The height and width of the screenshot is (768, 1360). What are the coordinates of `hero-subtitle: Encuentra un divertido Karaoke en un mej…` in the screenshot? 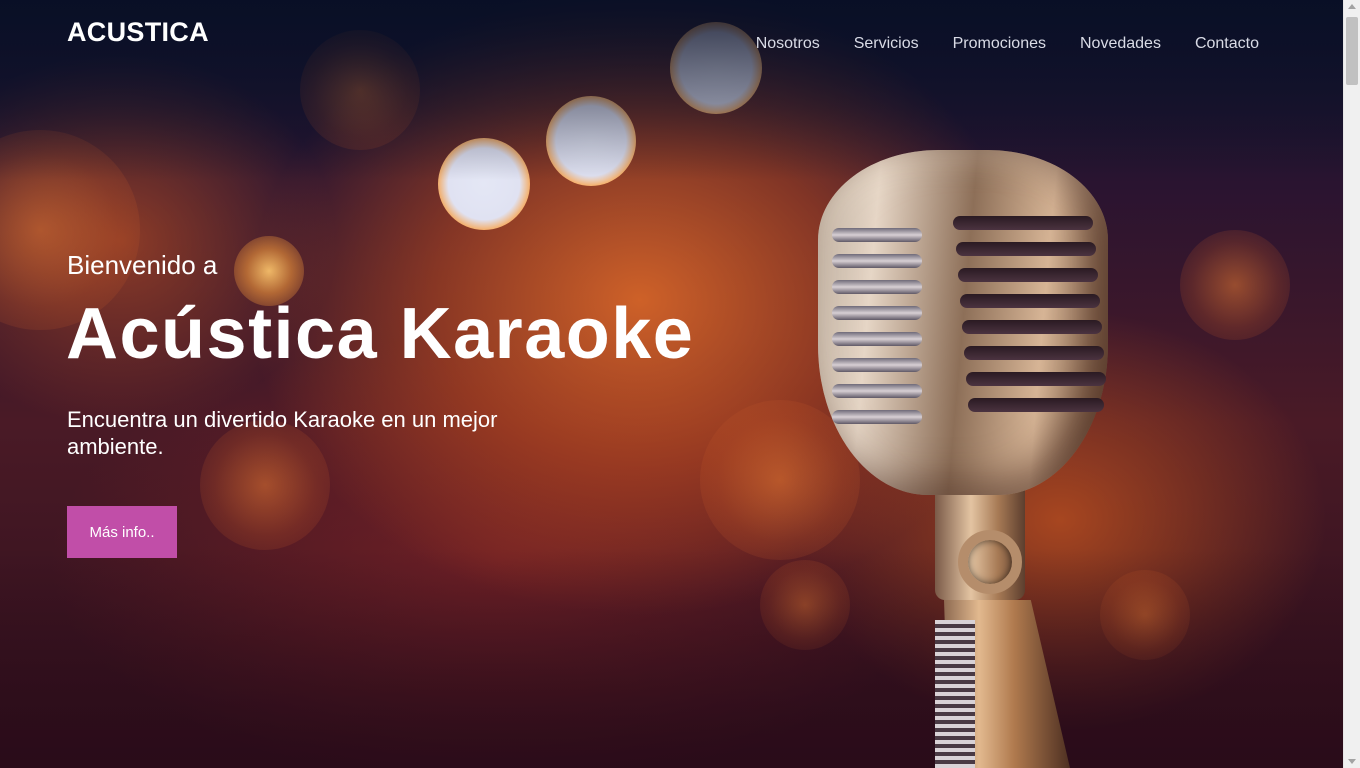 It's located at (282, 433).